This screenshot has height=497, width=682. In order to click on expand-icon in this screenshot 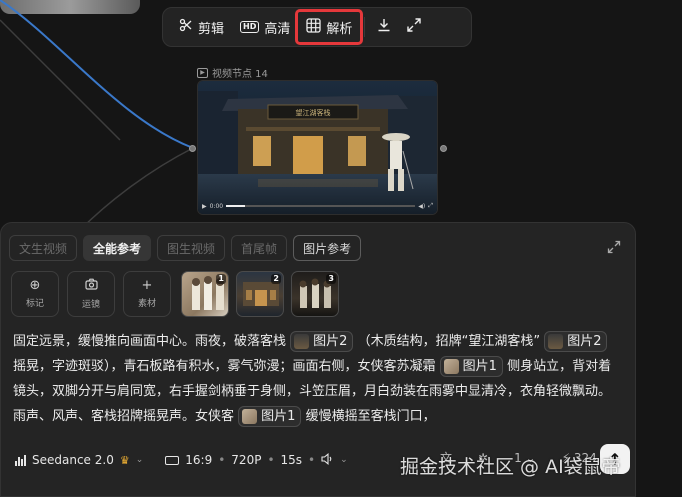, I will do `click(414, 27)`.